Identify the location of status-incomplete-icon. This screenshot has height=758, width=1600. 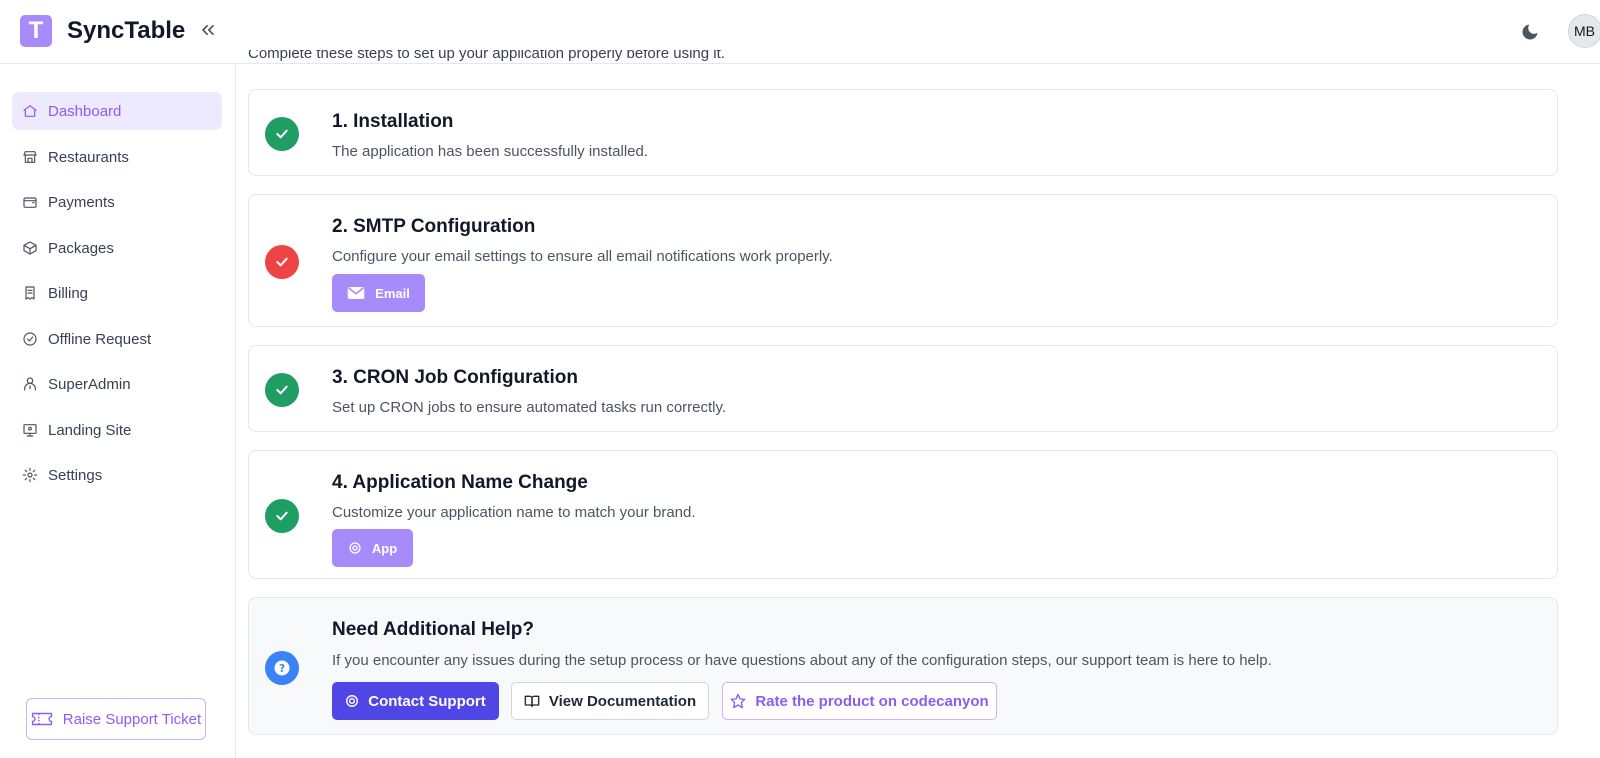
(282, 262).